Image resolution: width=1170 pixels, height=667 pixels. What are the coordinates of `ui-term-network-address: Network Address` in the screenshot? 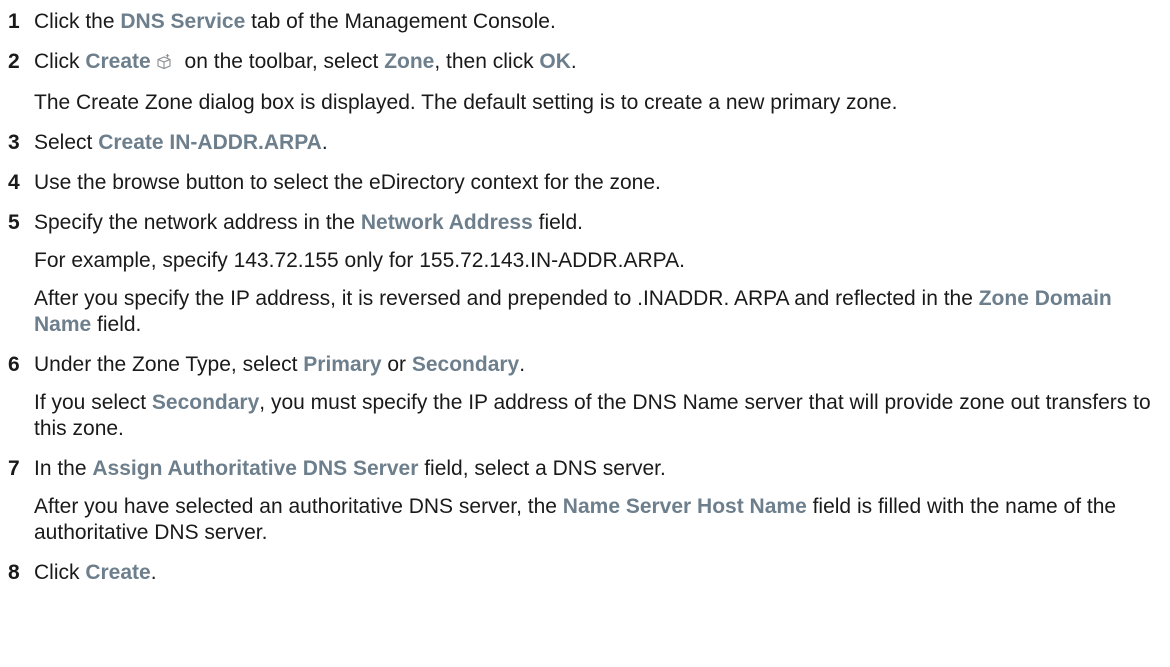 It's located at (446, 222).